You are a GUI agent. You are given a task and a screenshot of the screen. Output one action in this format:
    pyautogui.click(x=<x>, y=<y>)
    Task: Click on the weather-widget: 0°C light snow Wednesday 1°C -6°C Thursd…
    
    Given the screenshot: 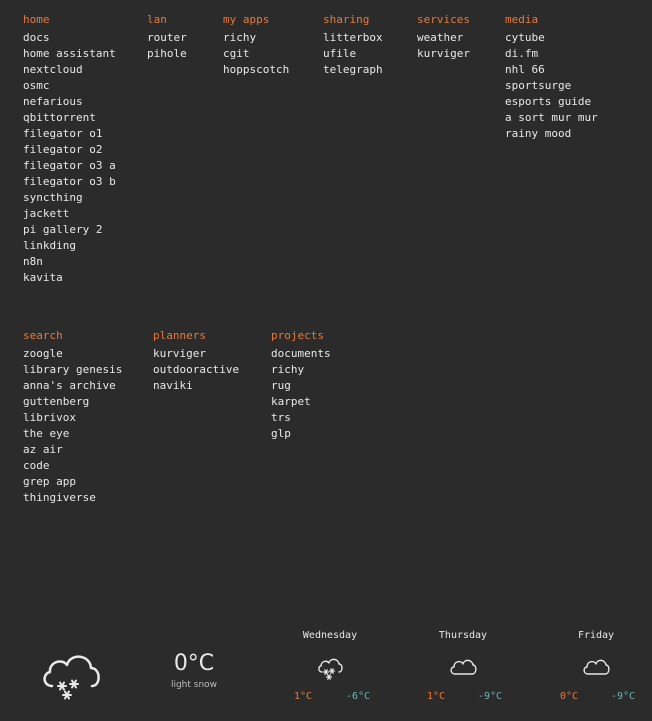 What is the action you would take?
    pyautogui.click(x=326, y=670)
    